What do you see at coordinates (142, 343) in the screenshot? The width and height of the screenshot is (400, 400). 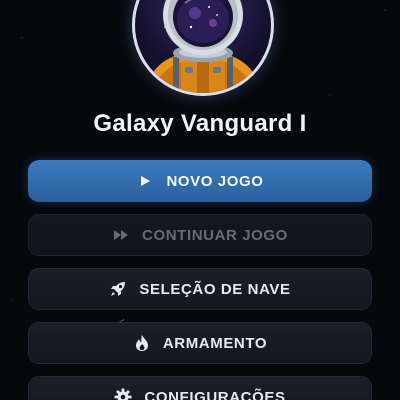 I see `flame-icon` at bounding box center [142, 343].